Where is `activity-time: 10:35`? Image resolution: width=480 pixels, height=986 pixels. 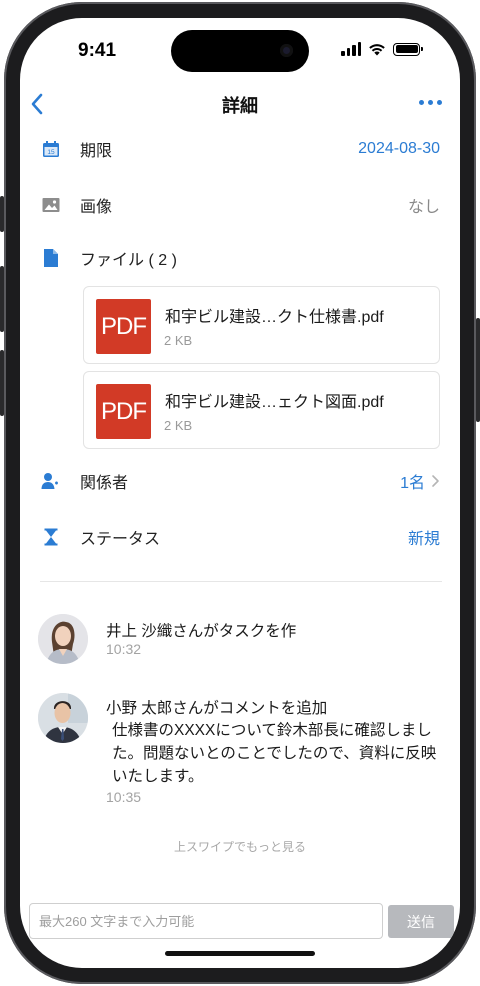
activity-time: 10:35 is located at coordinates (124, 797).